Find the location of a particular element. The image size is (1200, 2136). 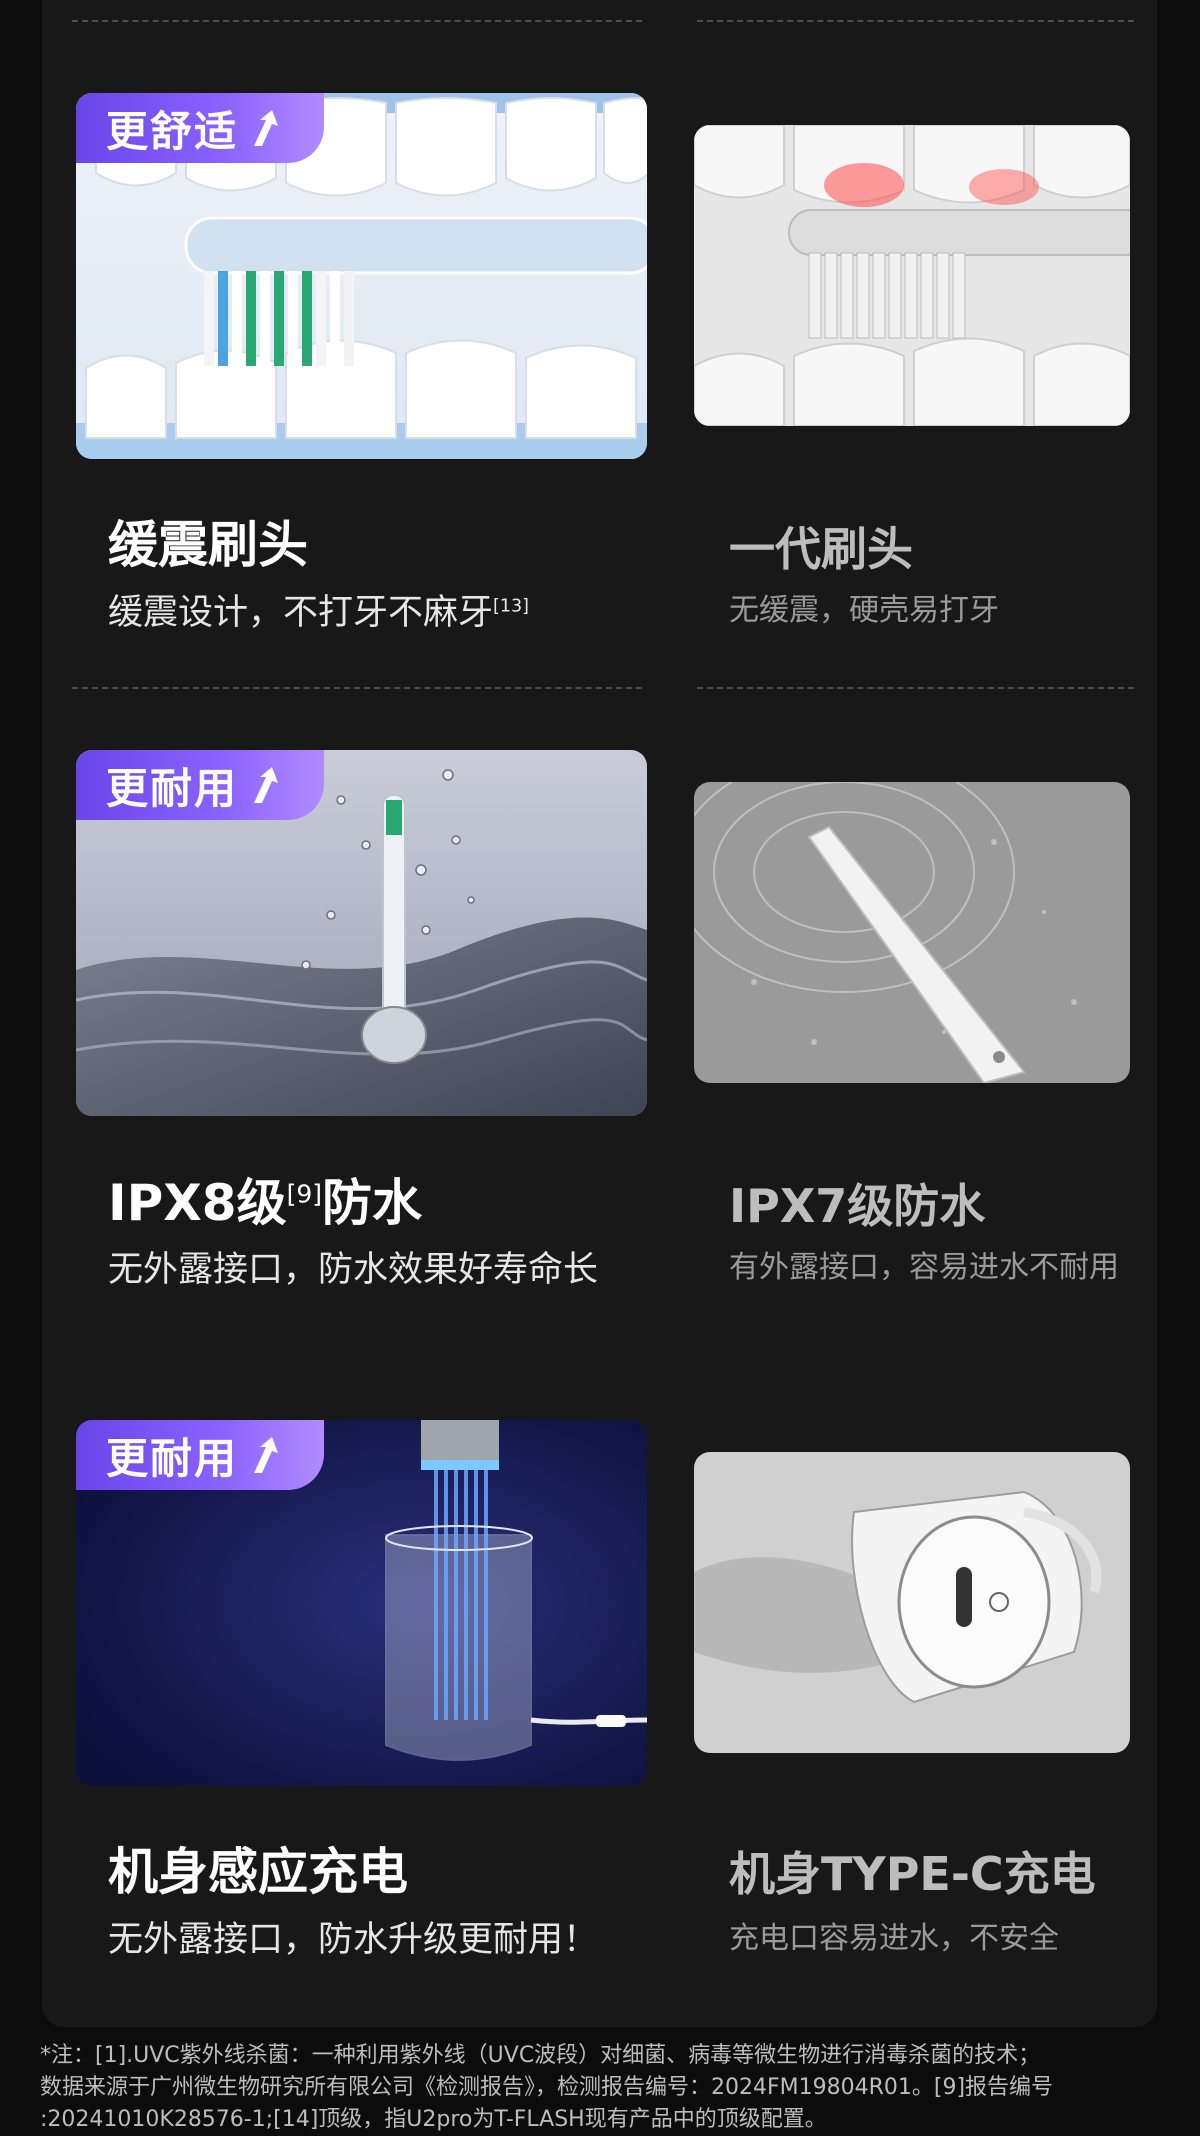

title-text: IPX8级 is located at coordinates (197, 1203).